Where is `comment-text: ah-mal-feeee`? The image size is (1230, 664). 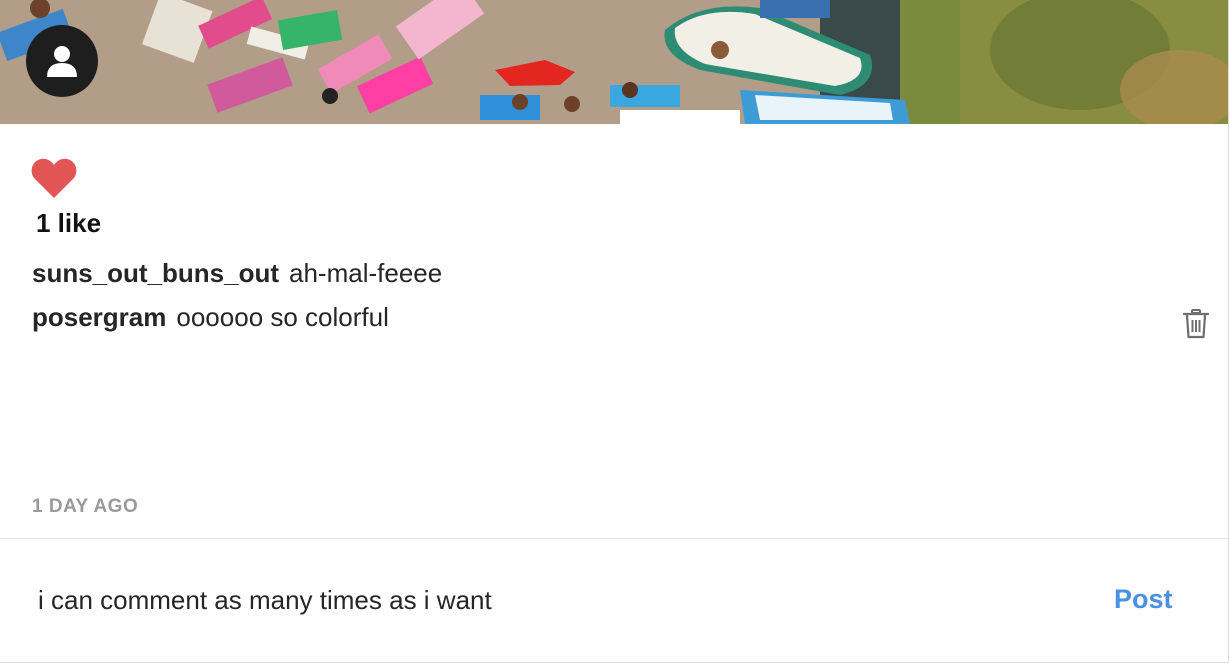
comment-text: ah-mal-feeee is located at coordinates (366, 273).